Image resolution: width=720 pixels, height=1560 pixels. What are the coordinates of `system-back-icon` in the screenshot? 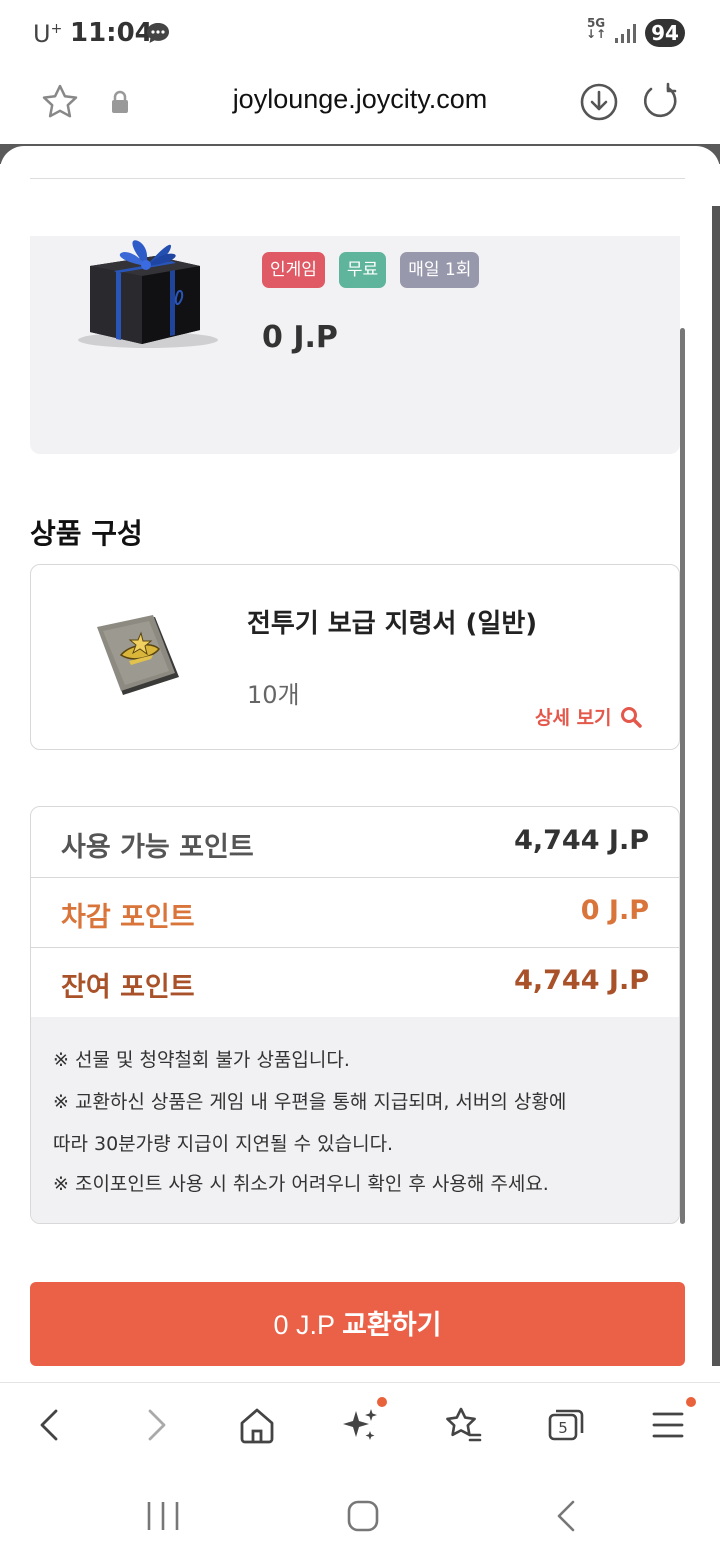 It's located at (566, 1516).